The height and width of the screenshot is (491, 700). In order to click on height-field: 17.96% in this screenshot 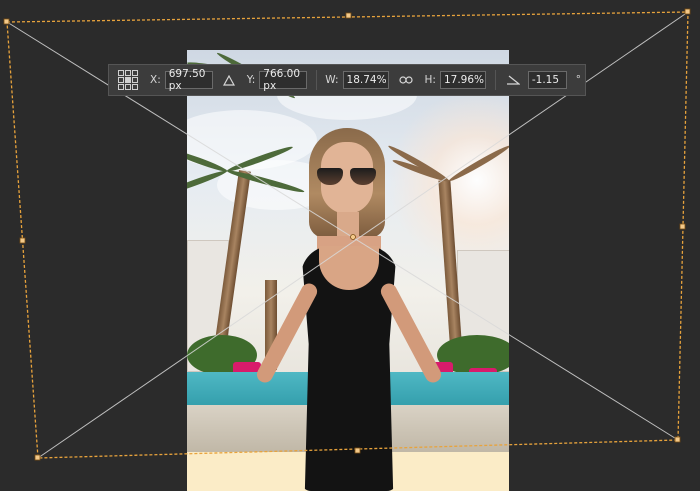, I will do `click(462, 80)`.